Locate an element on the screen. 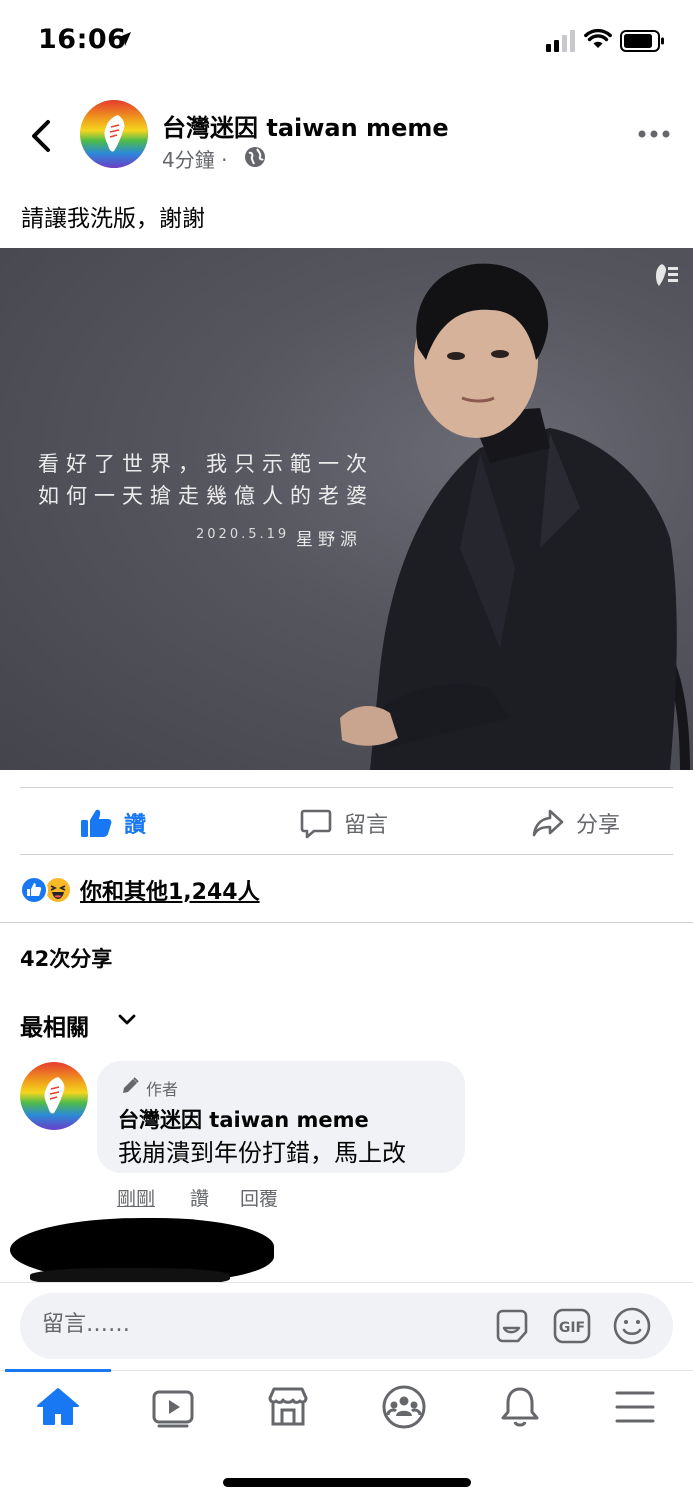 Image resolution: width=693 pixels, height=1500 pixels. share-count: 42次分享 is located at coordinates (66, 958).